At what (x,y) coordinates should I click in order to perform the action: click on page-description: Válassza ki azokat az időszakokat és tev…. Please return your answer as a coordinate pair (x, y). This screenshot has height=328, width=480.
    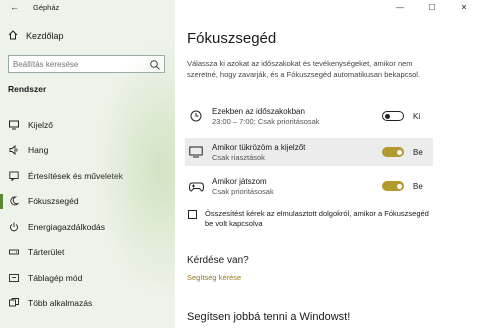
    Looking at the image, I should click on (304, 69).